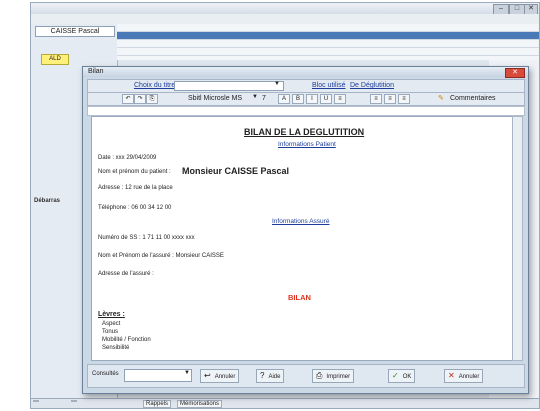 The height and width of the screenshot is (411, 540). What do you see at coordinates (319, 375) in the screenshot?
I see `printer-icon: ⎙` at bounding box center [319, 375].